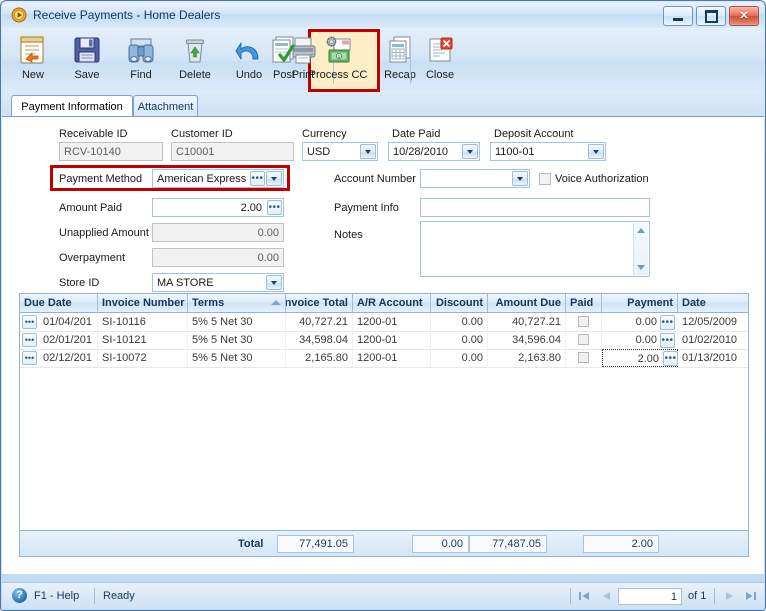 The height and width of the screenshot is (611, 766). Describe the element at coordinates (218, 282) in the screenshot. I see `store-id-select: MA STORE` at that location.